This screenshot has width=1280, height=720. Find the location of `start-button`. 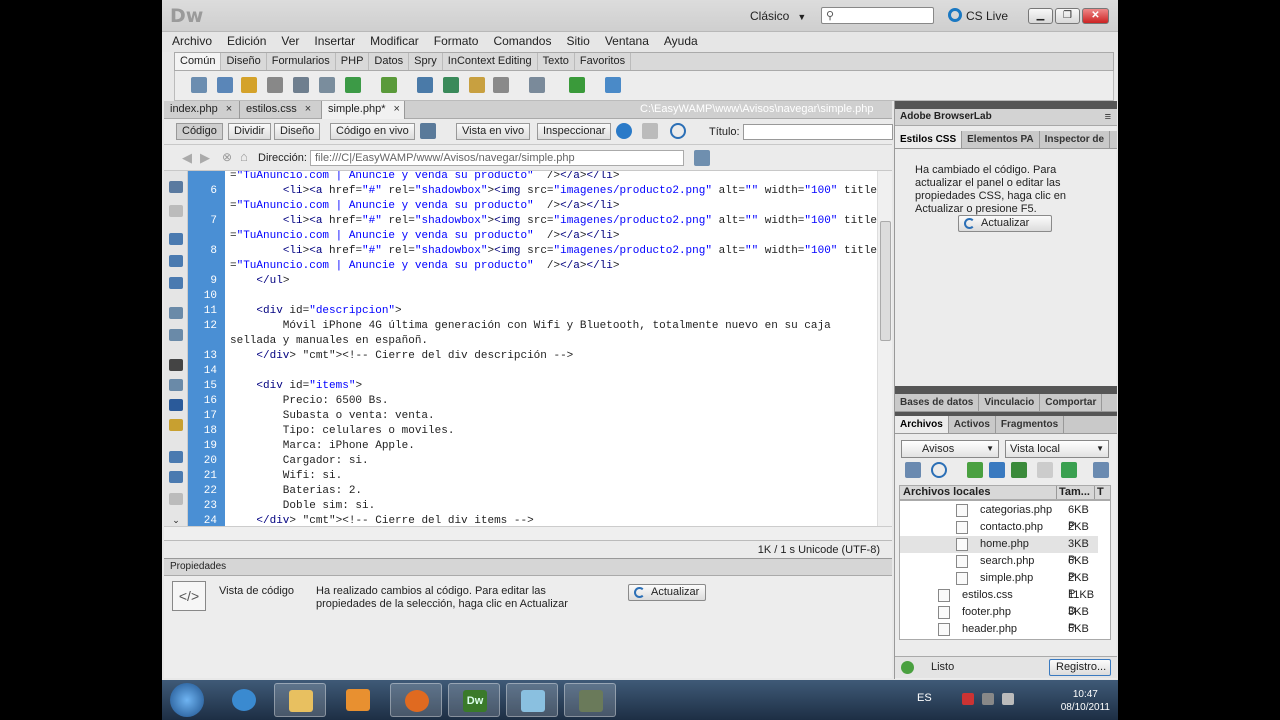

start-button is located at coordinates (187, 700).